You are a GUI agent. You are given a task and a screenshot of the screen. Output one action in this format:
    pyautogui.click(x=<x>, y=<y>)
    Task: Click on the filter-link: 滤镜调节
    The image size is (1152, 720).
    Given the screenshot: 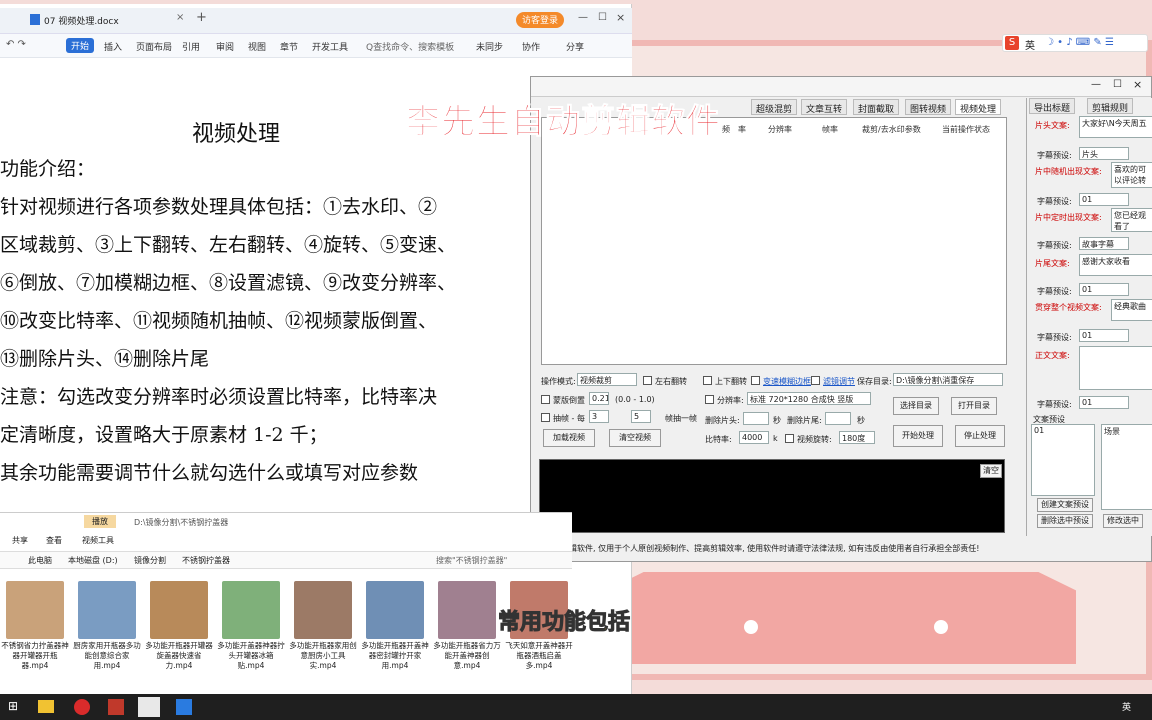 What is the action you would take?
    pyautogui.click(x=839, y=381)
    